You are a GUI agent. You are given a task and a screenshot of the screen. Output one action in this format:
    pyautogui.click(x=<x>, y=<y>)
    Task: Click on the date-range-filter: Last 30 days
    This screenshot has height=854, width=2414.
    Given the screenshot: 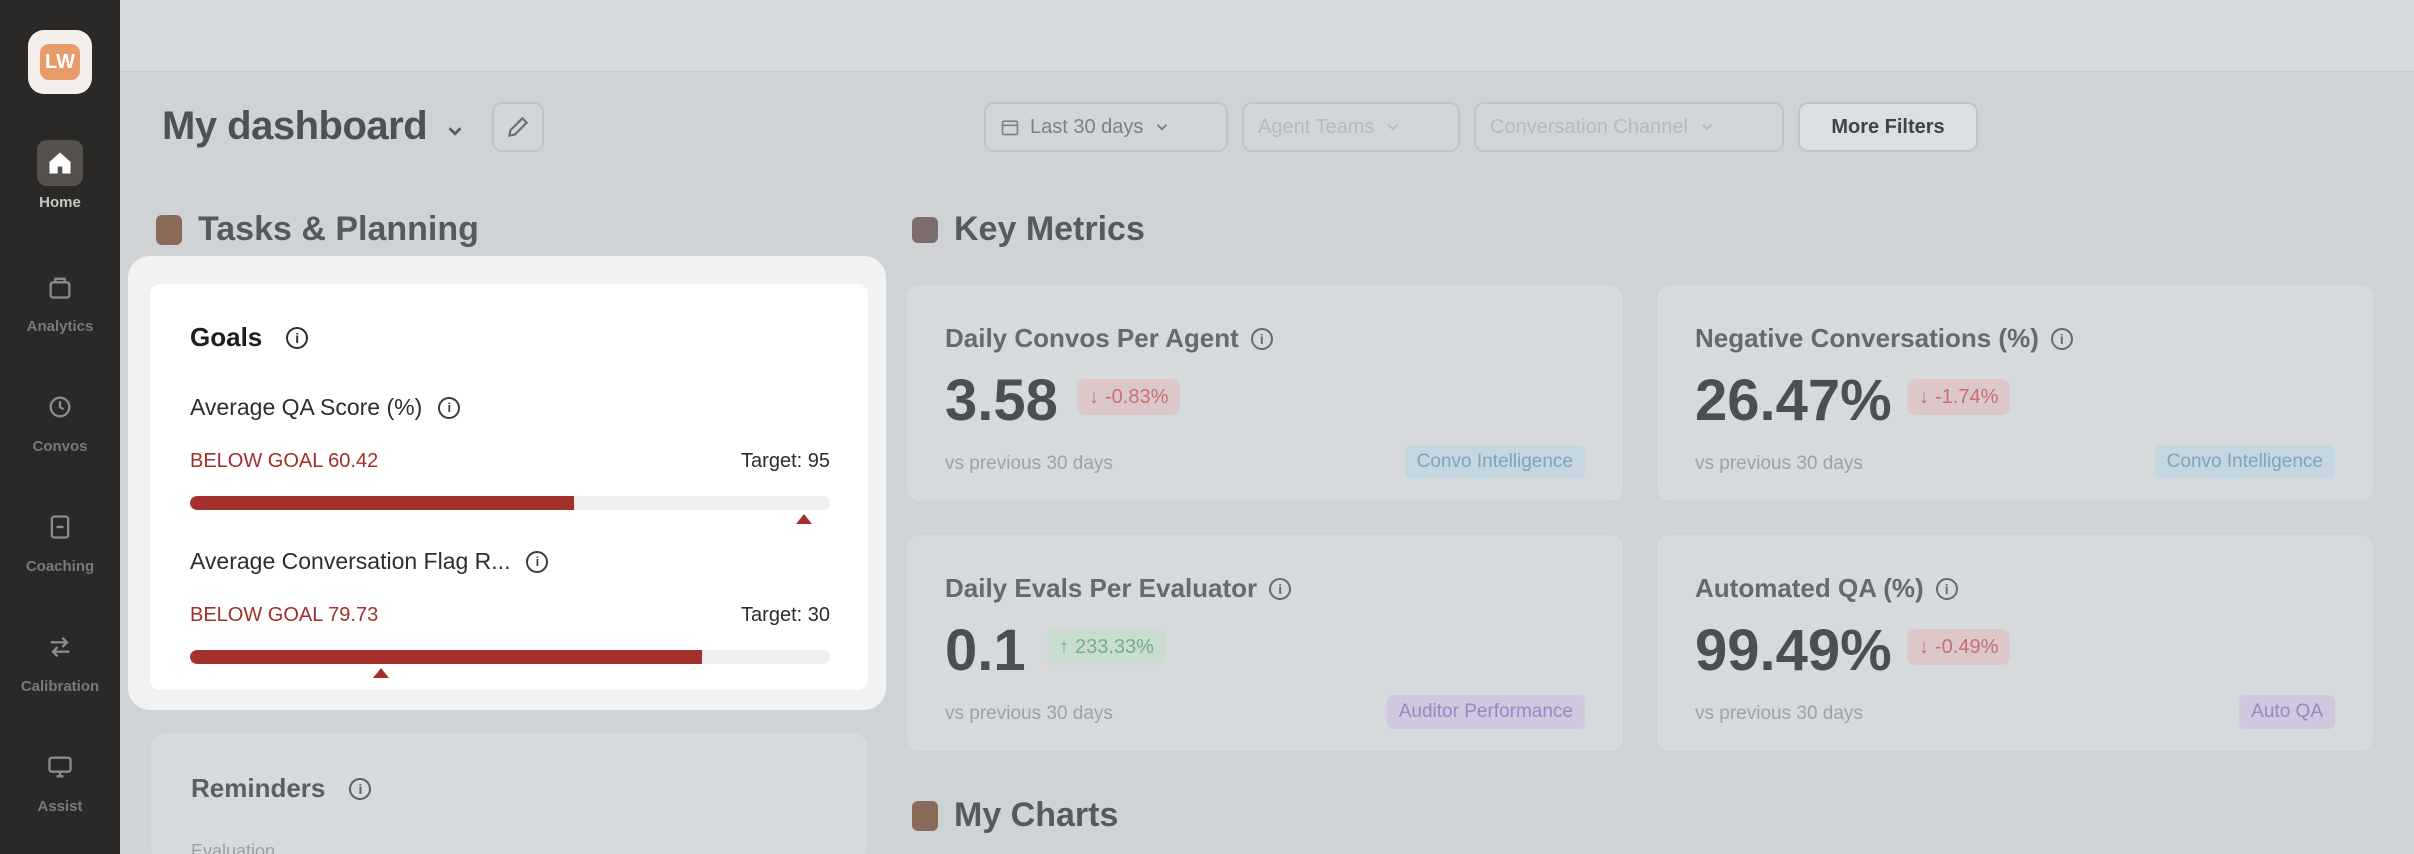 What is the action you would take?
    pyautogui.click(x=1106, y=127)
    